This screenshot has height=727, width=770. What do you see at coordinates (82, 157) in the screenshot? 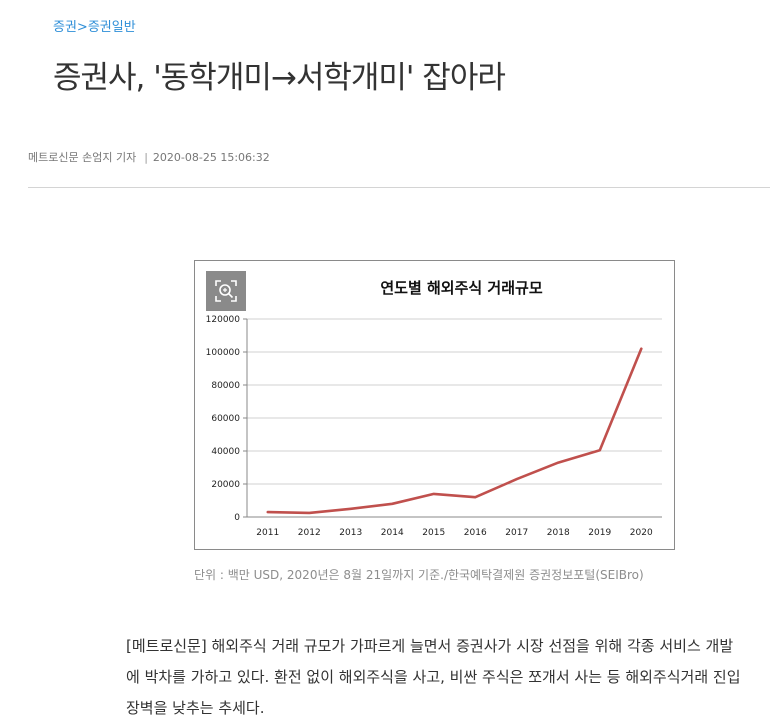
I see `byline-author: 메트로신문 손엄지 기자` at bounding box center [82, 157].